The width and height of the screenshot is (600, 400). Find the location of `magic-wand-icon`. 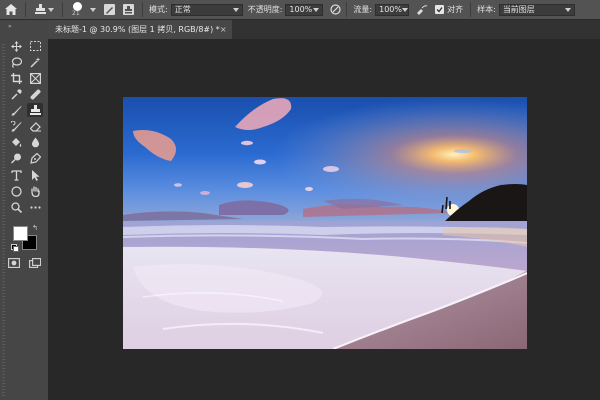

magic-wand-icon is located at coordinates (35, 62).